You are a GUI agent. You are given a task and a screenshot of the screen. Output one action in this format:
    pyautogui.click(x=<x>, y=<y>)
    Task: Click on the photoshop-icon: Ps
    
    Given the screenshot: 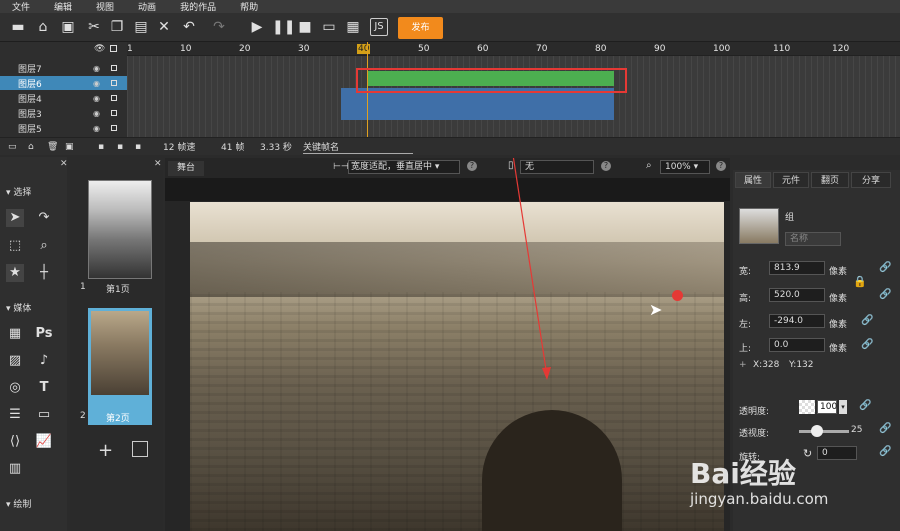 What is the action you would take?
    pyautogui.click(x=44, y=334)
    